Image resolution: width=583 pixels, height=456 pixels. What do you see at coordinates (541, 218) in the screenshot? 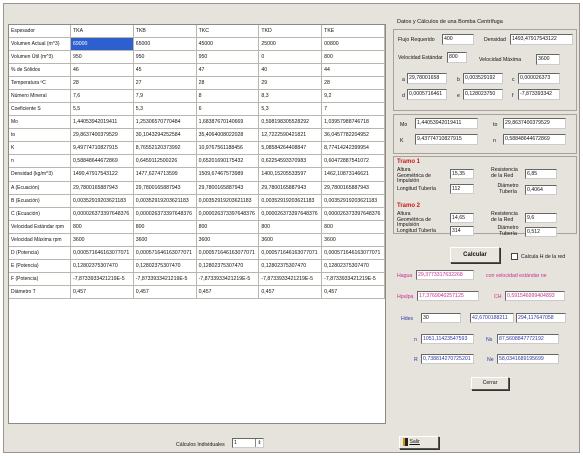
I see `tramo2-res-input: 9,6` at bounding box center [541, 218].